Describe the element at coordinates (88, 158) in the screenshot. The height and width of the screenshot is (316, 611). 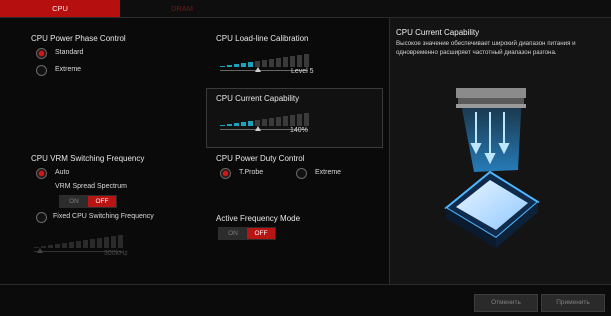
I see `vrm-switching-title: CPU VRM Switching Frequency` at that location.